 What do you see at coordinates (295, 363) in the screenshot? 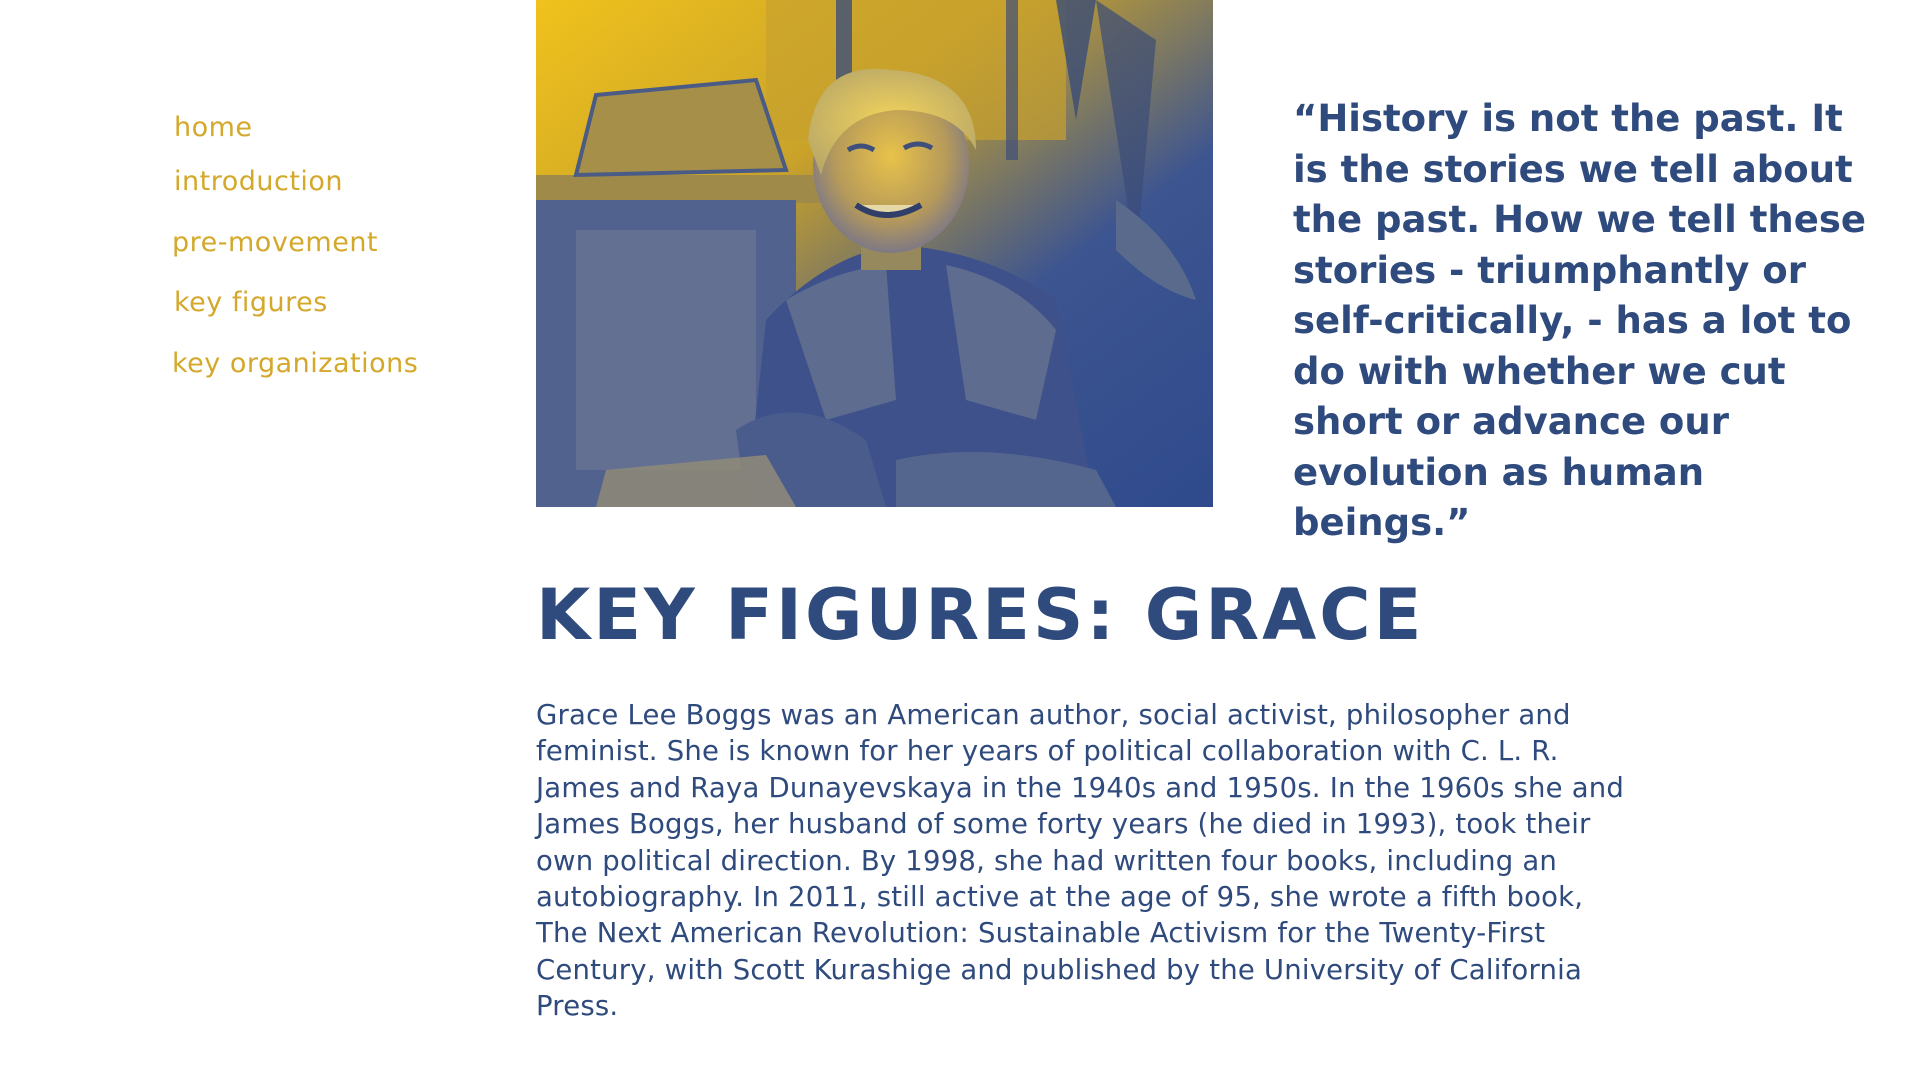
I see `nav-item-key-organizations: key organizations` at bounding box center [295, 363].